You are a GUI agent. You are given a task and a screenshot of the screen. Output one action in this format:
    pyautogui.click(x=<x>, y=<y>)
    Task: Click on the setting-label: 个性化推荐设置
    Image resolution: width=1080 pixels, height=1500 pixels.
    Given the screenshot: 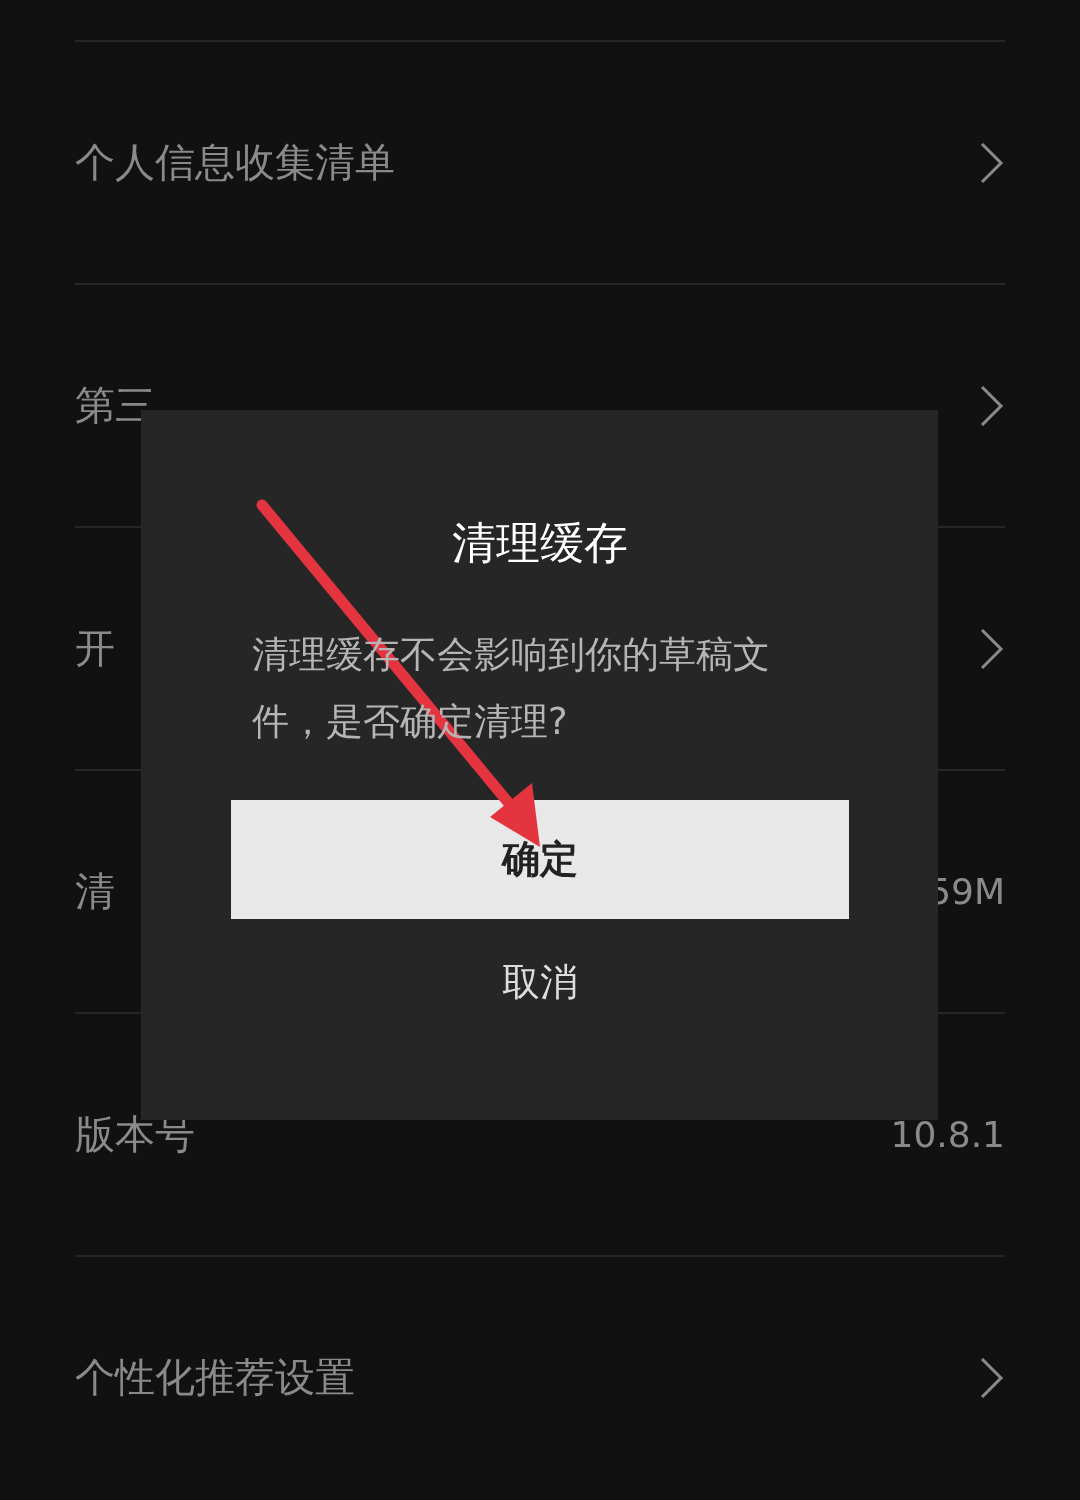 What is the action you would take?
    pyautogui.click(x=215, y=1377)
    